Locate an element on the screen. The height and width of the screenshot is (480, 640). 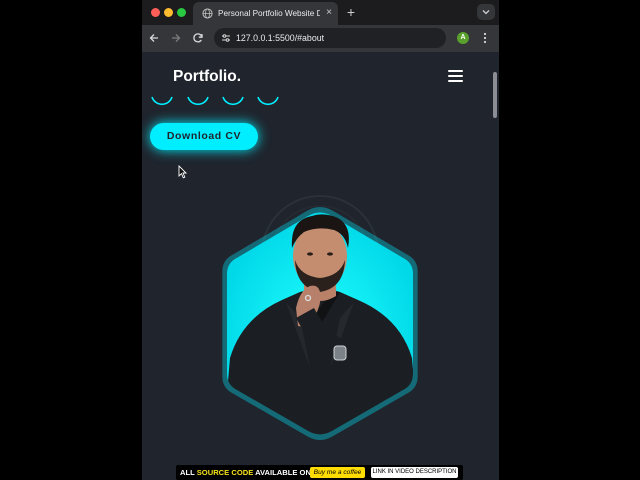
mouse-pointer-icon is located at coordinates (182, 172).